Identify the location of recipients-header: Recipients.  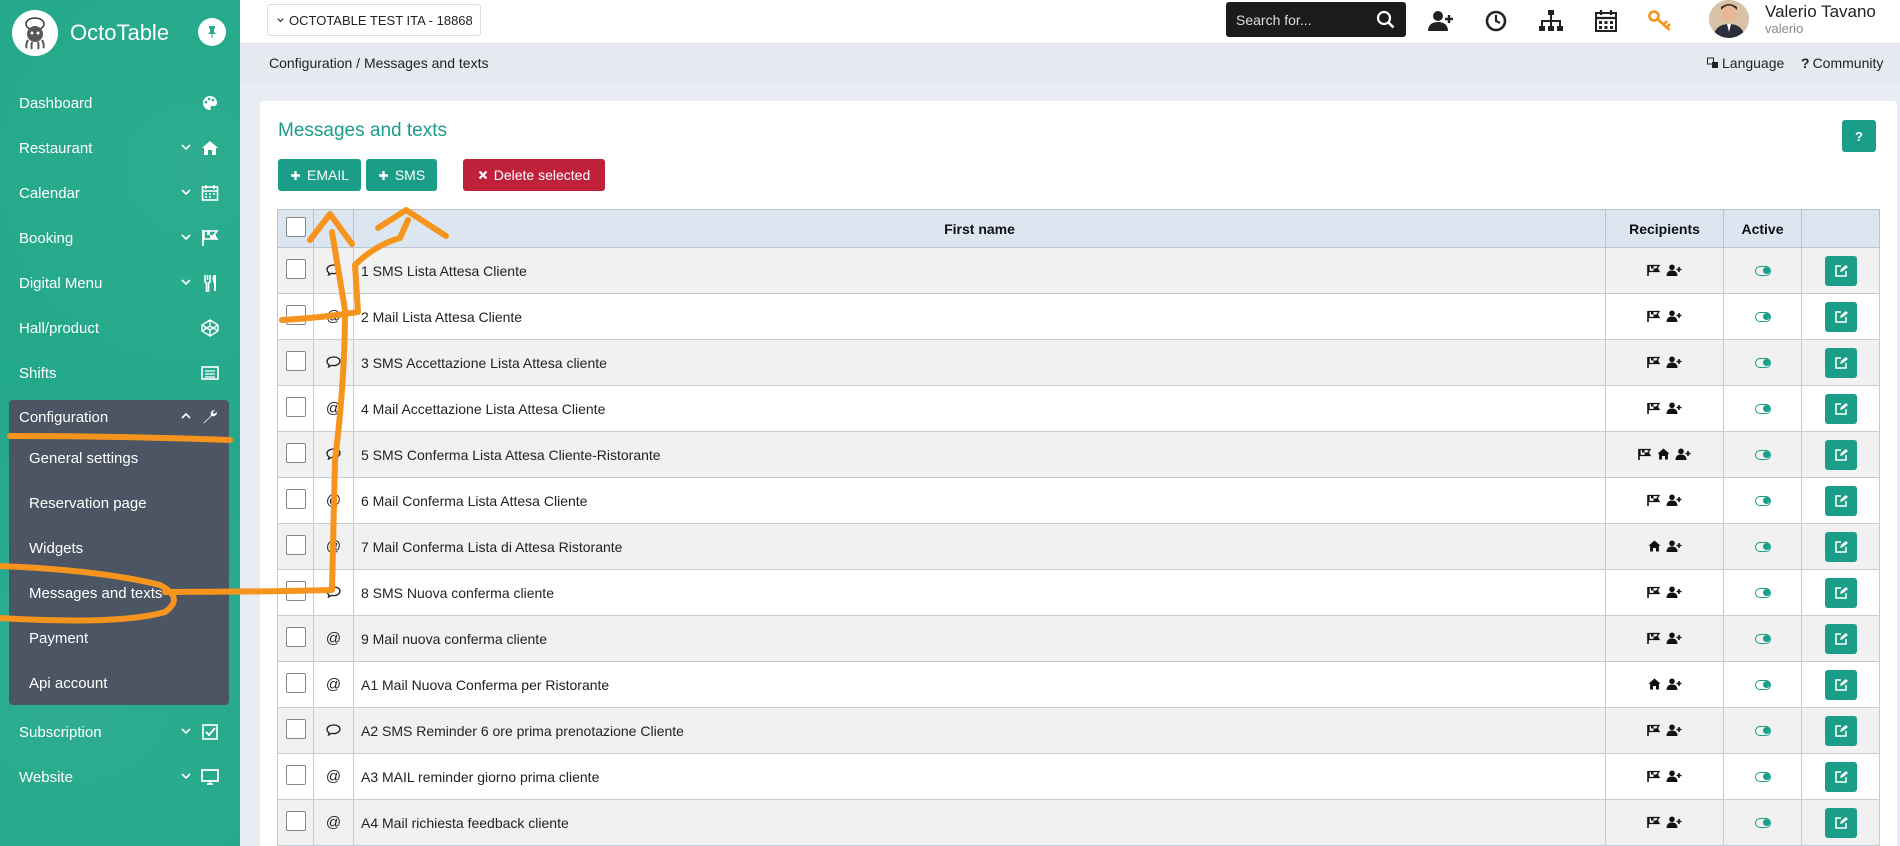
(1664, 228).